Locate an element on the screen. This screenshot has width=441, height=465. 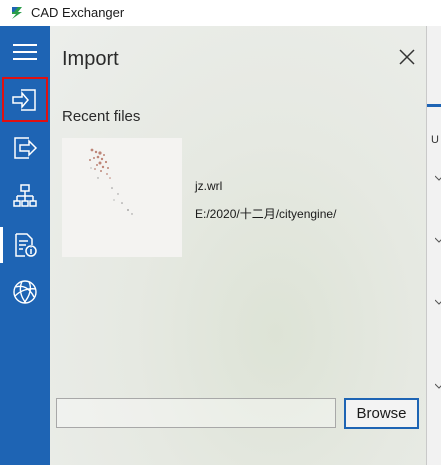
sidebar-item-export is located at coordinates (25, 148).